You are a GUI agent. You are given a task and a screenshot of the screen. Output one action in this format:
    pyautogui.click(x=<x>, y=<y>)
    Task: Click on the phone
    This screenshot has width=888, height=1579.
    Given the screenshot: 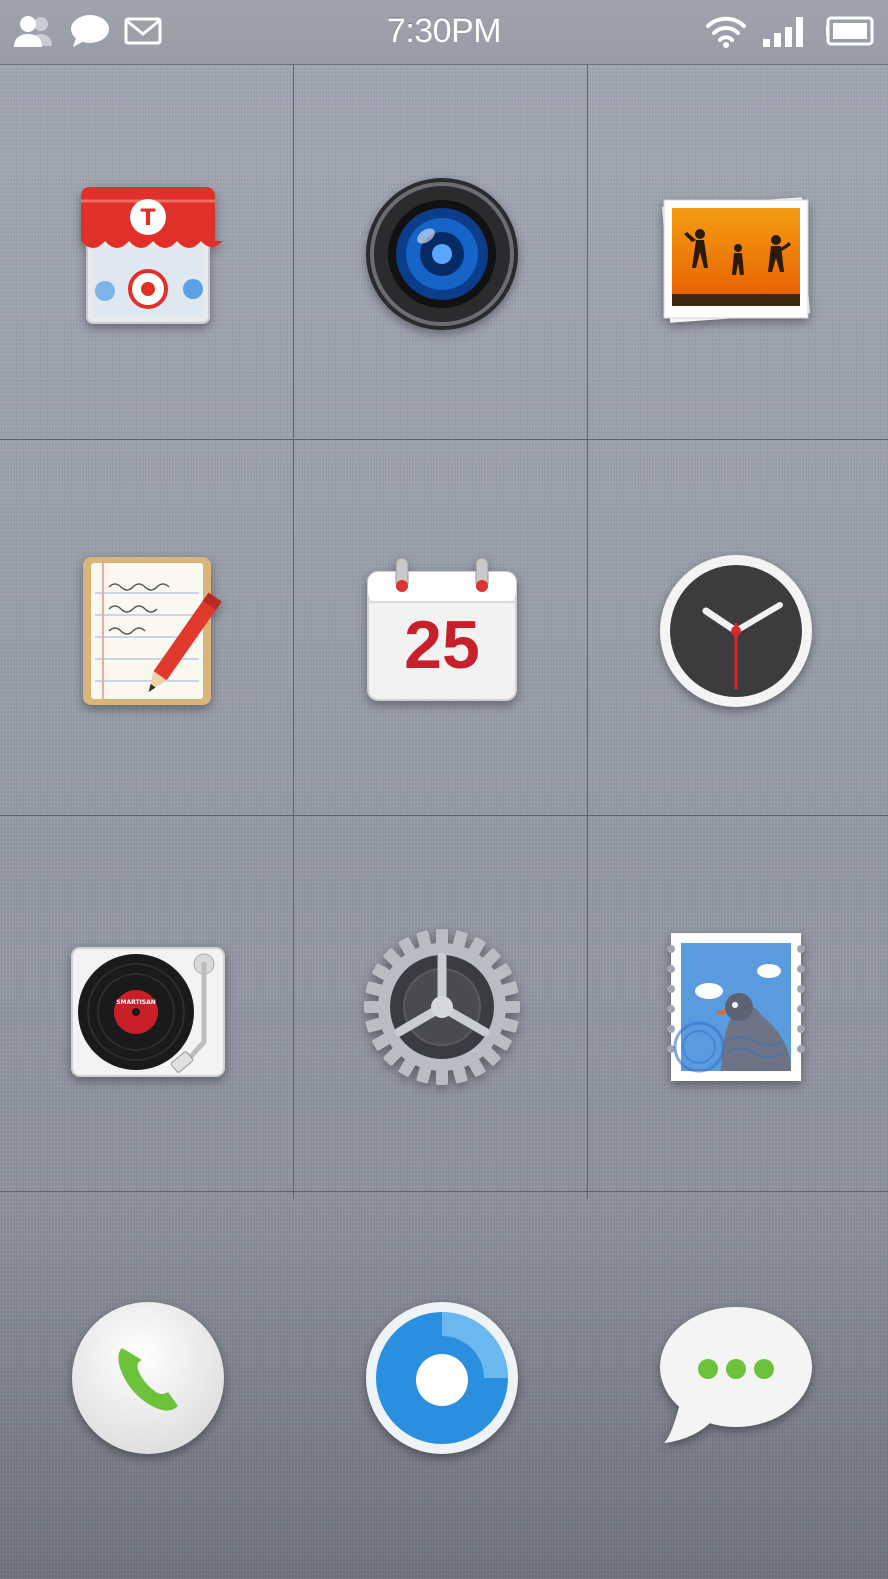 What is the action you would take?
    pyautogui.click(x=148, y=1377)
    